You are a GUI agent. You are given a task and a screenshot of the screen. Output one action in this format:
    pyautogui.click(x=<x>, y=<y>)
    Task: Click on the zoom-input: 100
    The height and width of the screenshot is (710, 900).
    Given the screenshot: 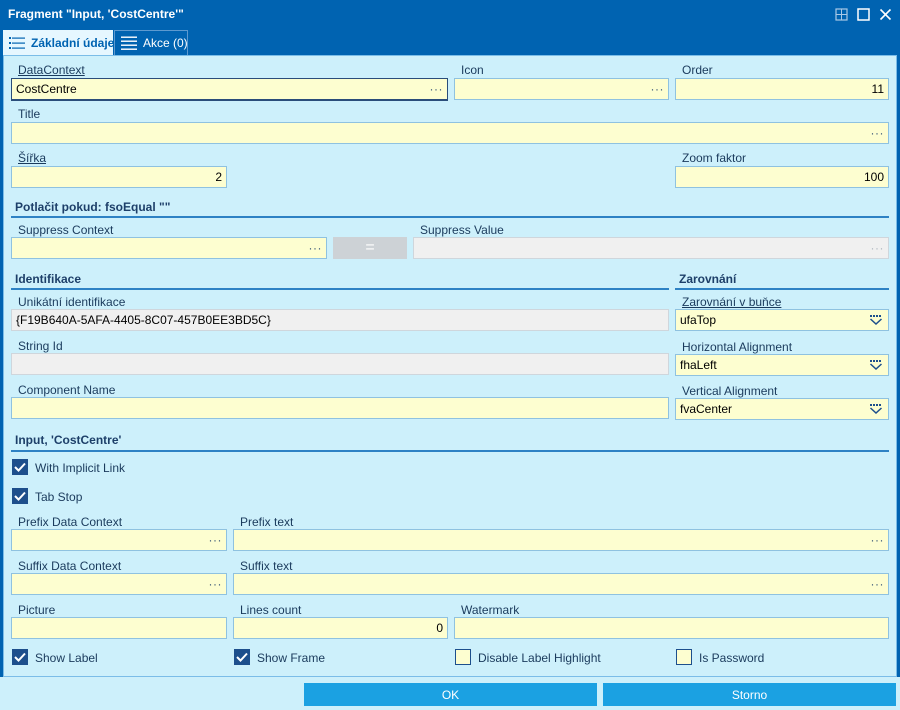 What is the action you would take?
    pyautogui.click(x=782, y=177)
    